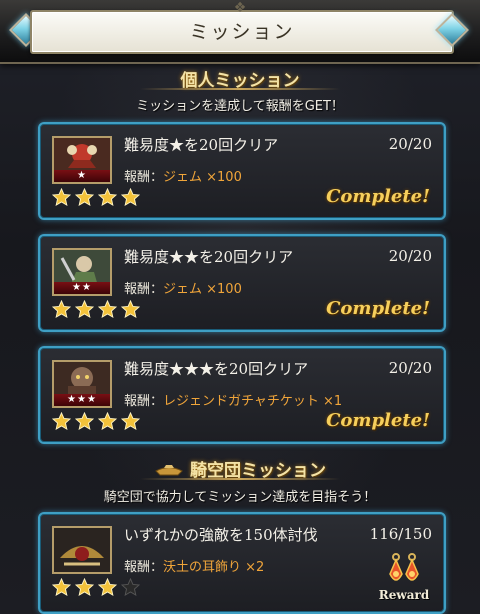  Describe the element at coordinates (214, 567) in the screenshot. I see `reward-value: 沃土の耳飾り ×2` at that location.